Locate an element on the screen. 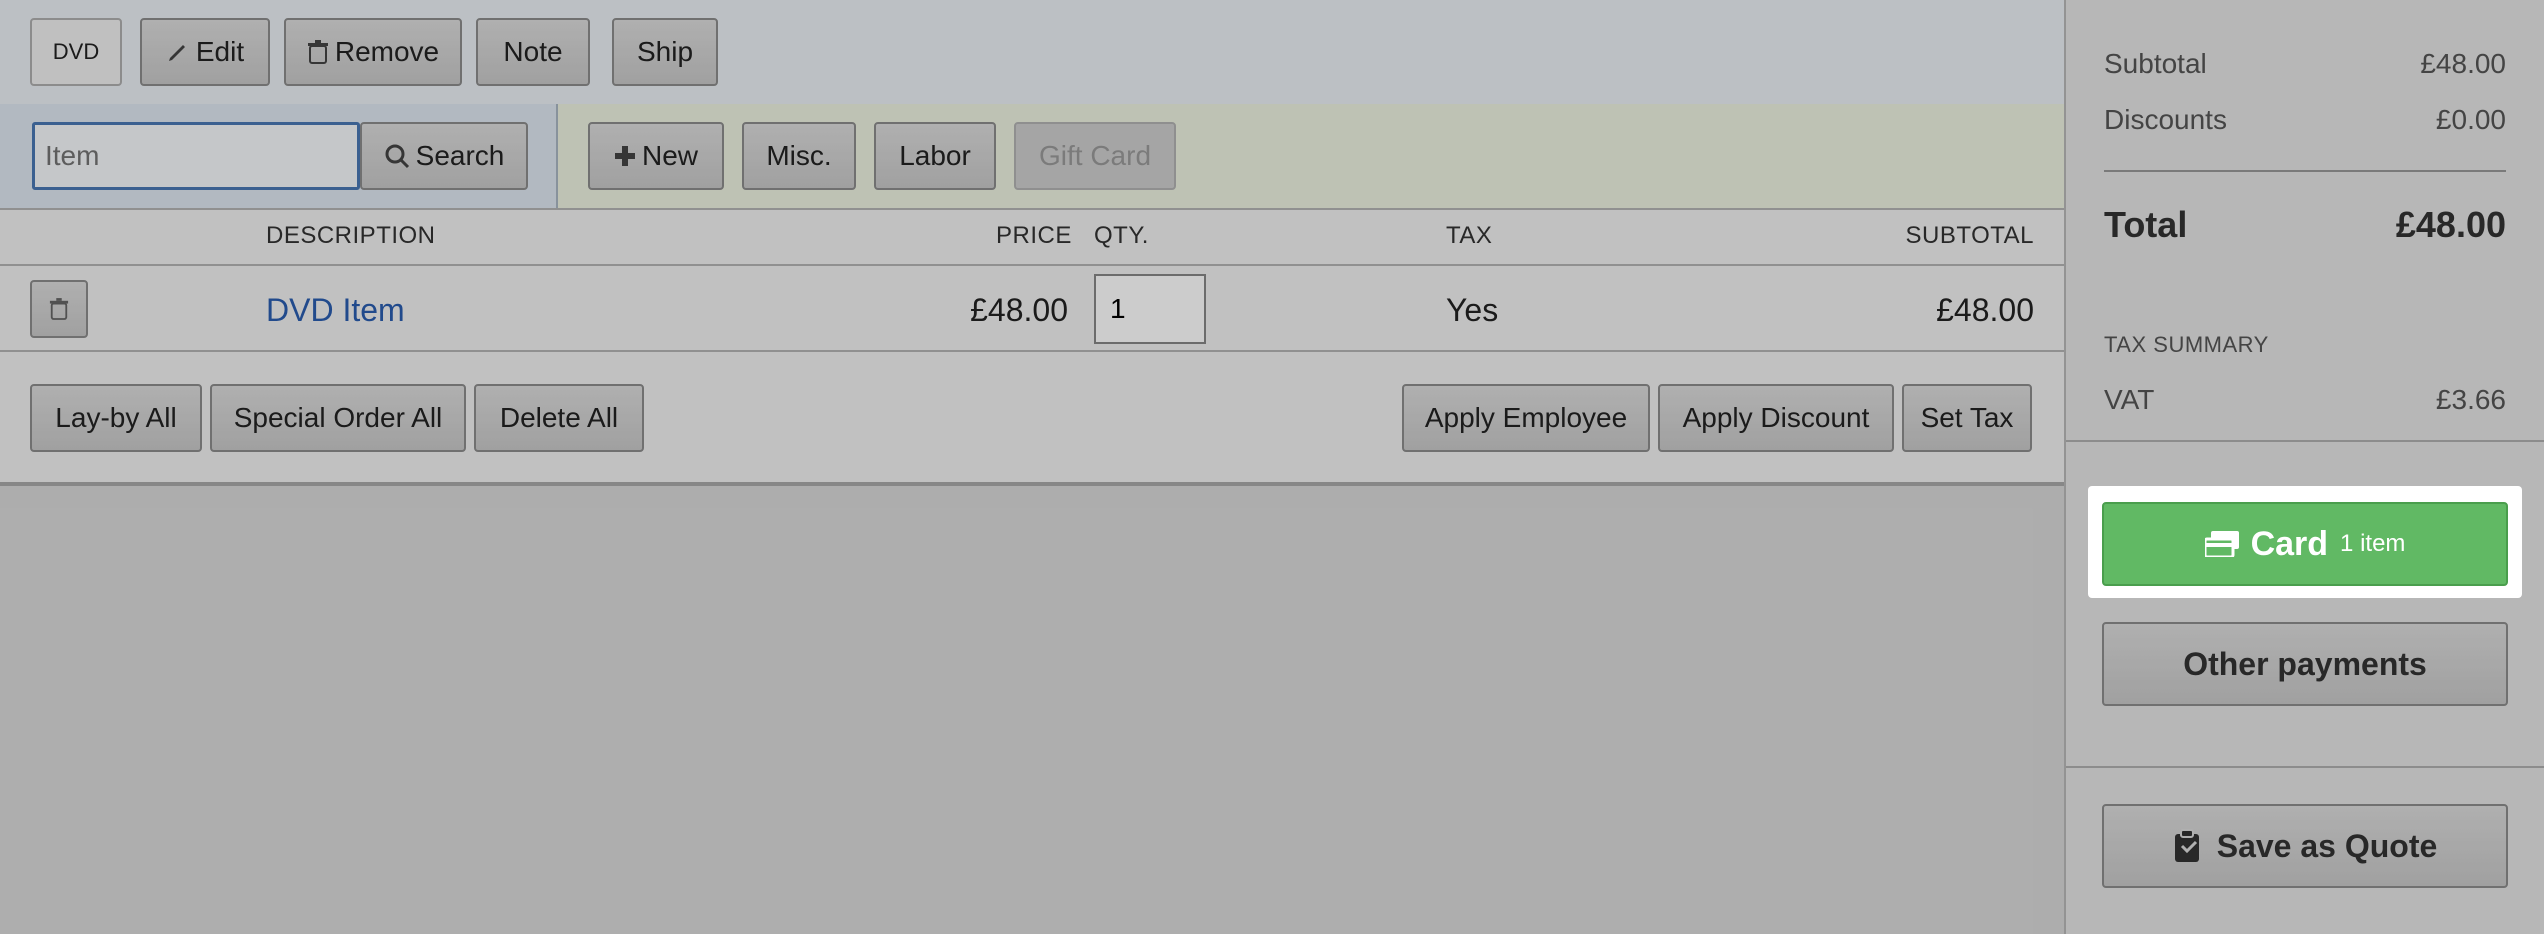  clipboard-icon is located at coordinates (2188, 846).